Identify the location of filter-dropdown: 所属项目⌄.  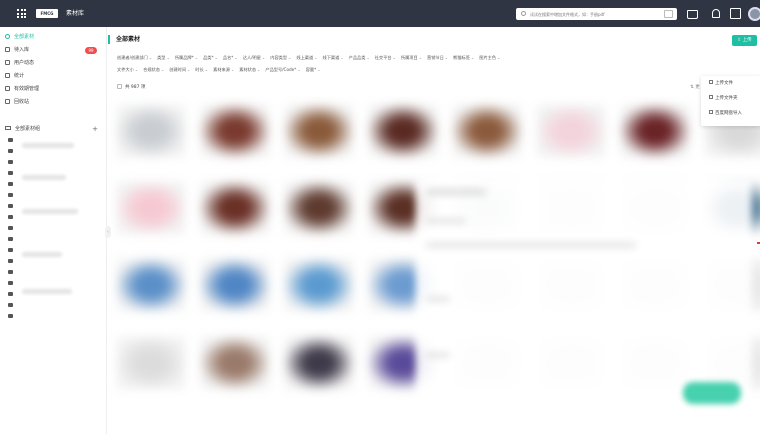
(411, 58).